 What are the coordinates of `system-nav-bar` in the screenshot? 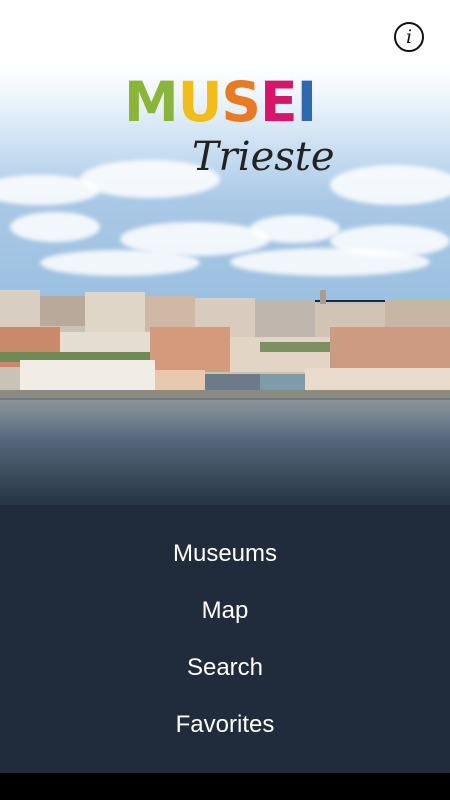 It's located at (225, 786).